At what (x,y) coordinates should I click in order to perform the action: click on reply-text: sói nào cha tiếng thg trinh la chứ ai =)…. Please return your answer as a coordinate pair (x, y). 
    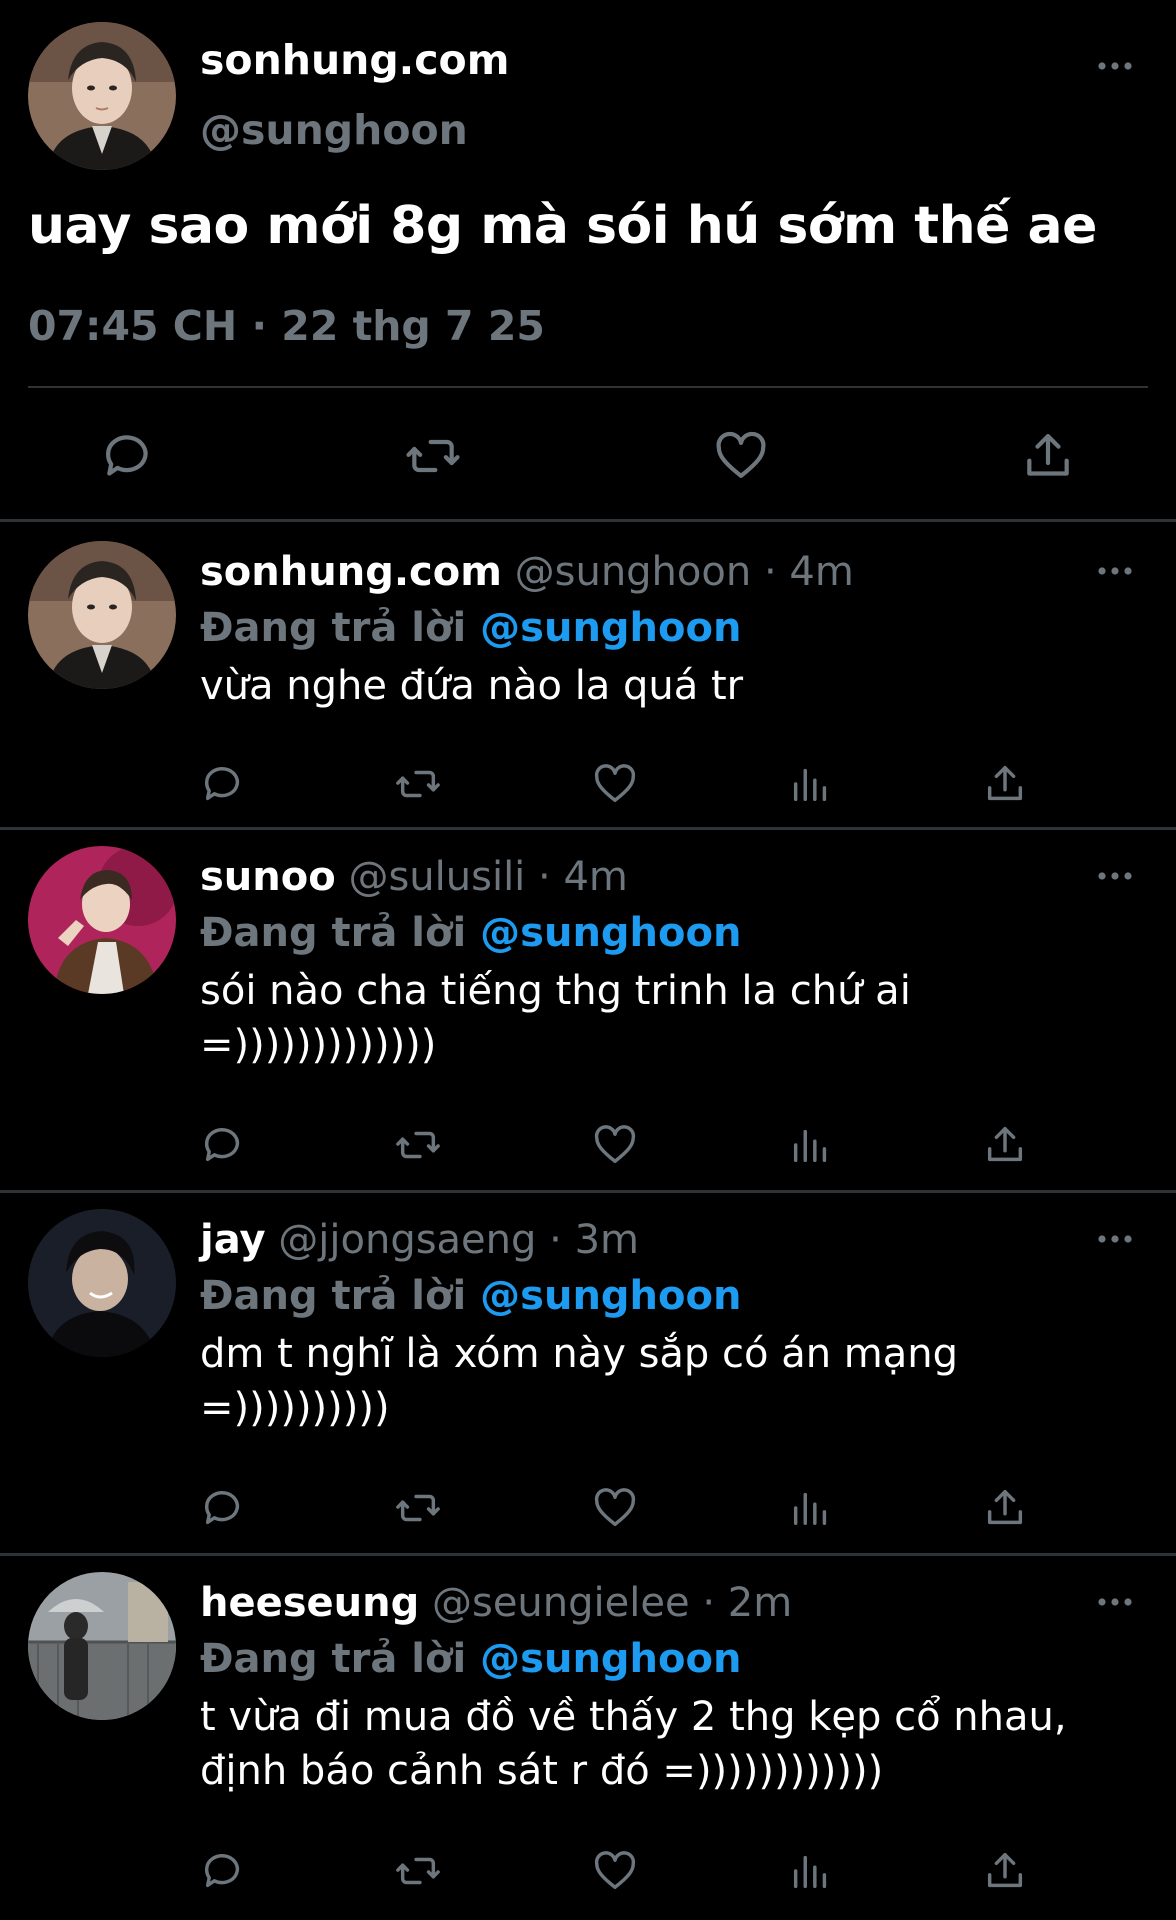
    Looking at the image, I should click on (555, 1018).